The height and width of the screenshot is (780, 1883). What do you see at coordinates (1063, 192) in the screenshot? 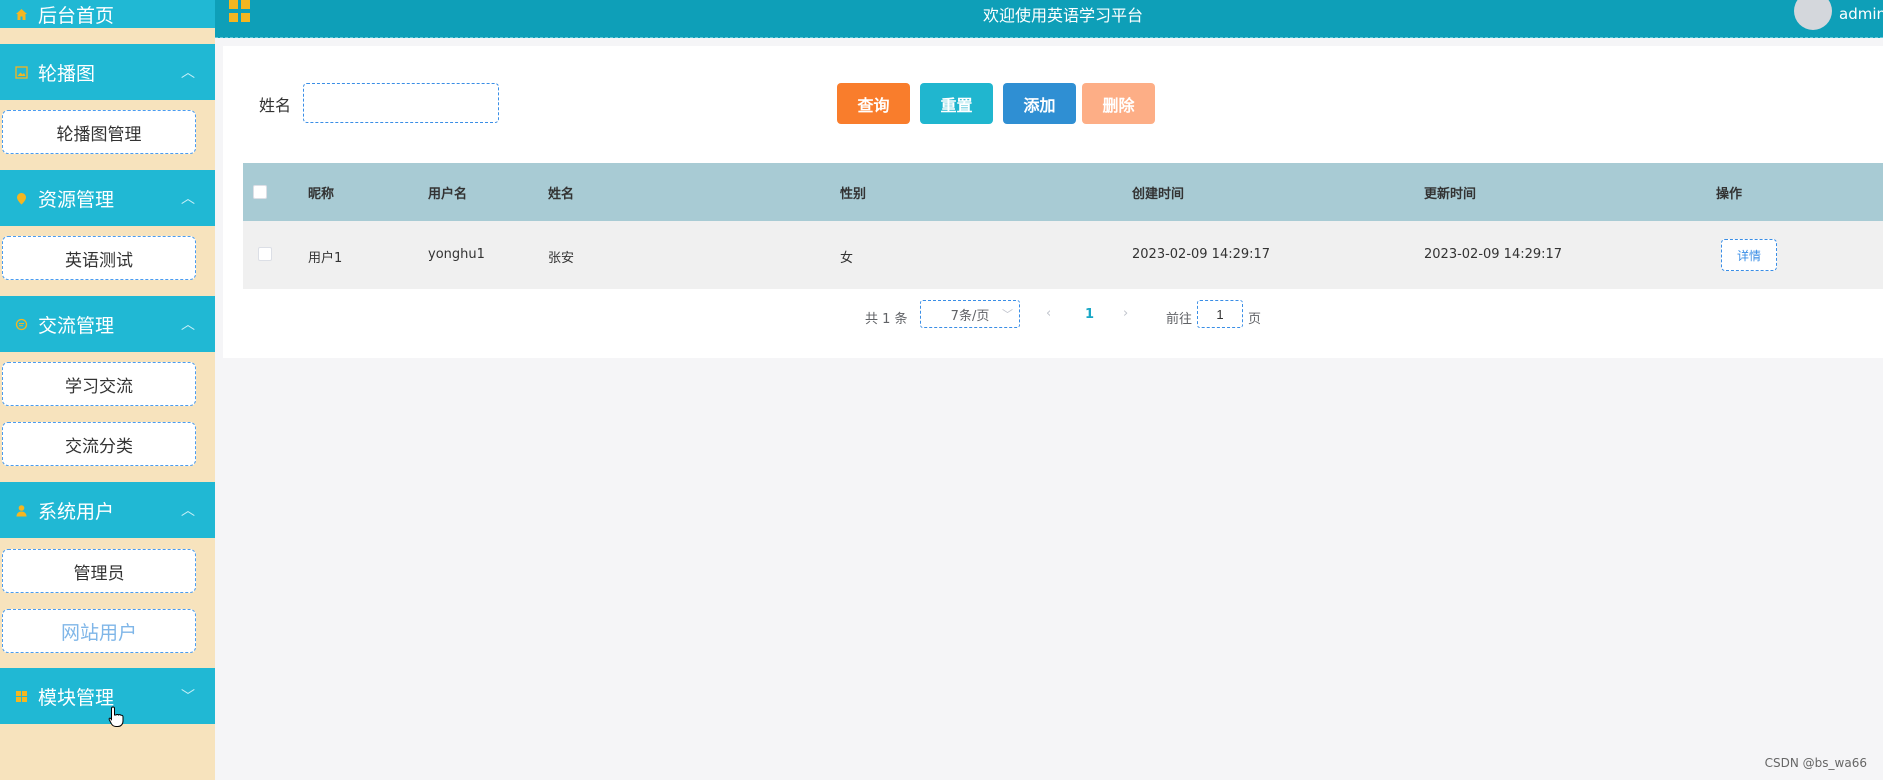
I see `table-header: 昵称 用户名 姓名 性别 创建时间 更新时间 操作` at bounding box center [1063, 192].